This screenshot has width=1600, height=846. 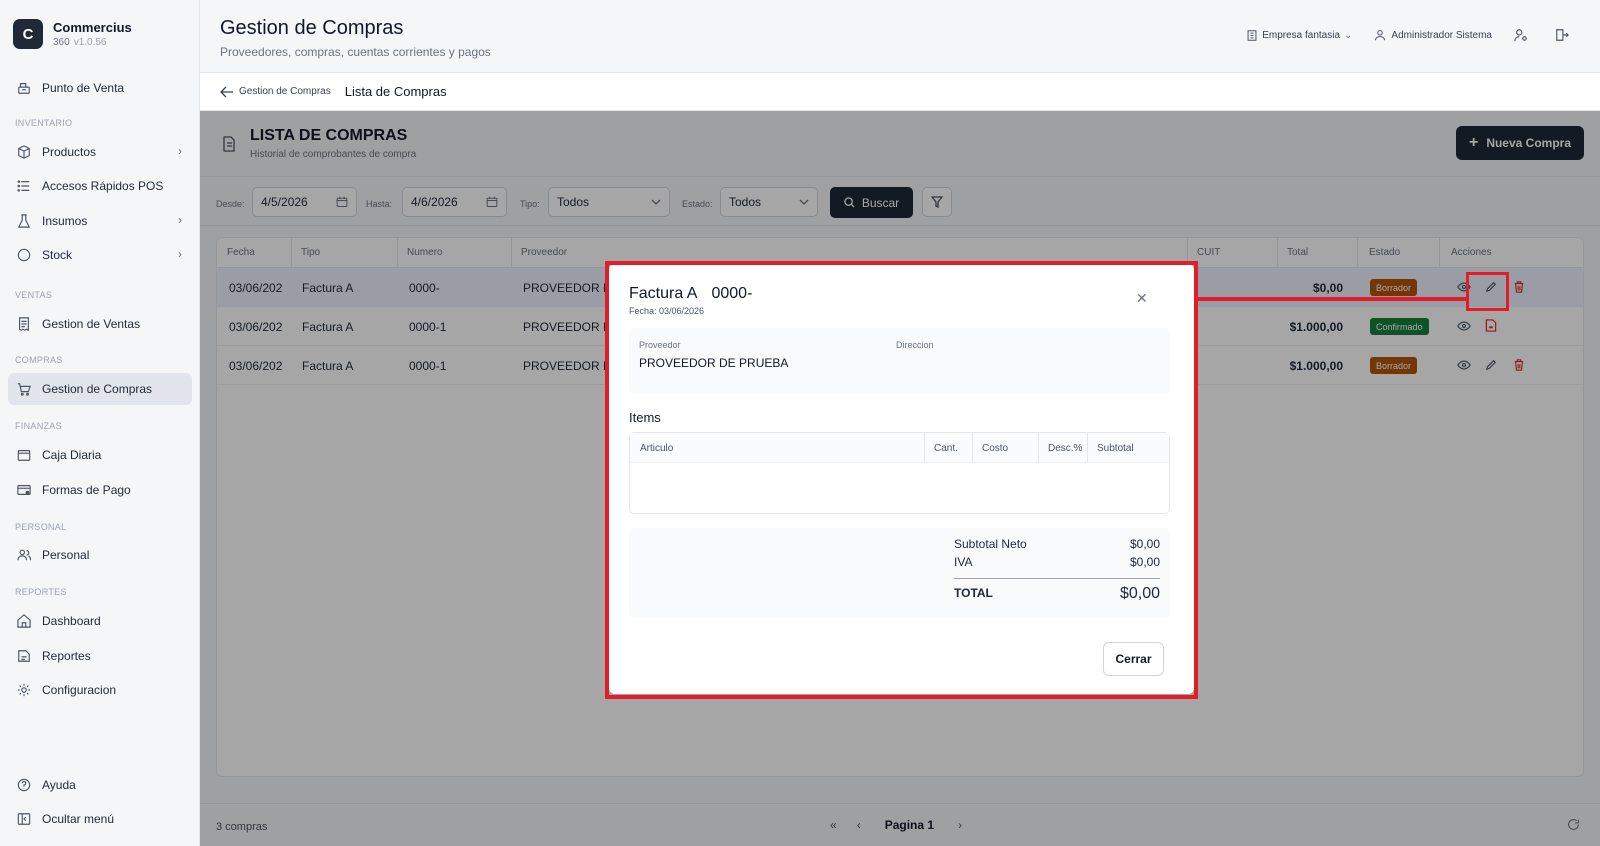 I want to click on sidebar-item-label: Accesos Rápidos POS, so click(x=103, y=186).